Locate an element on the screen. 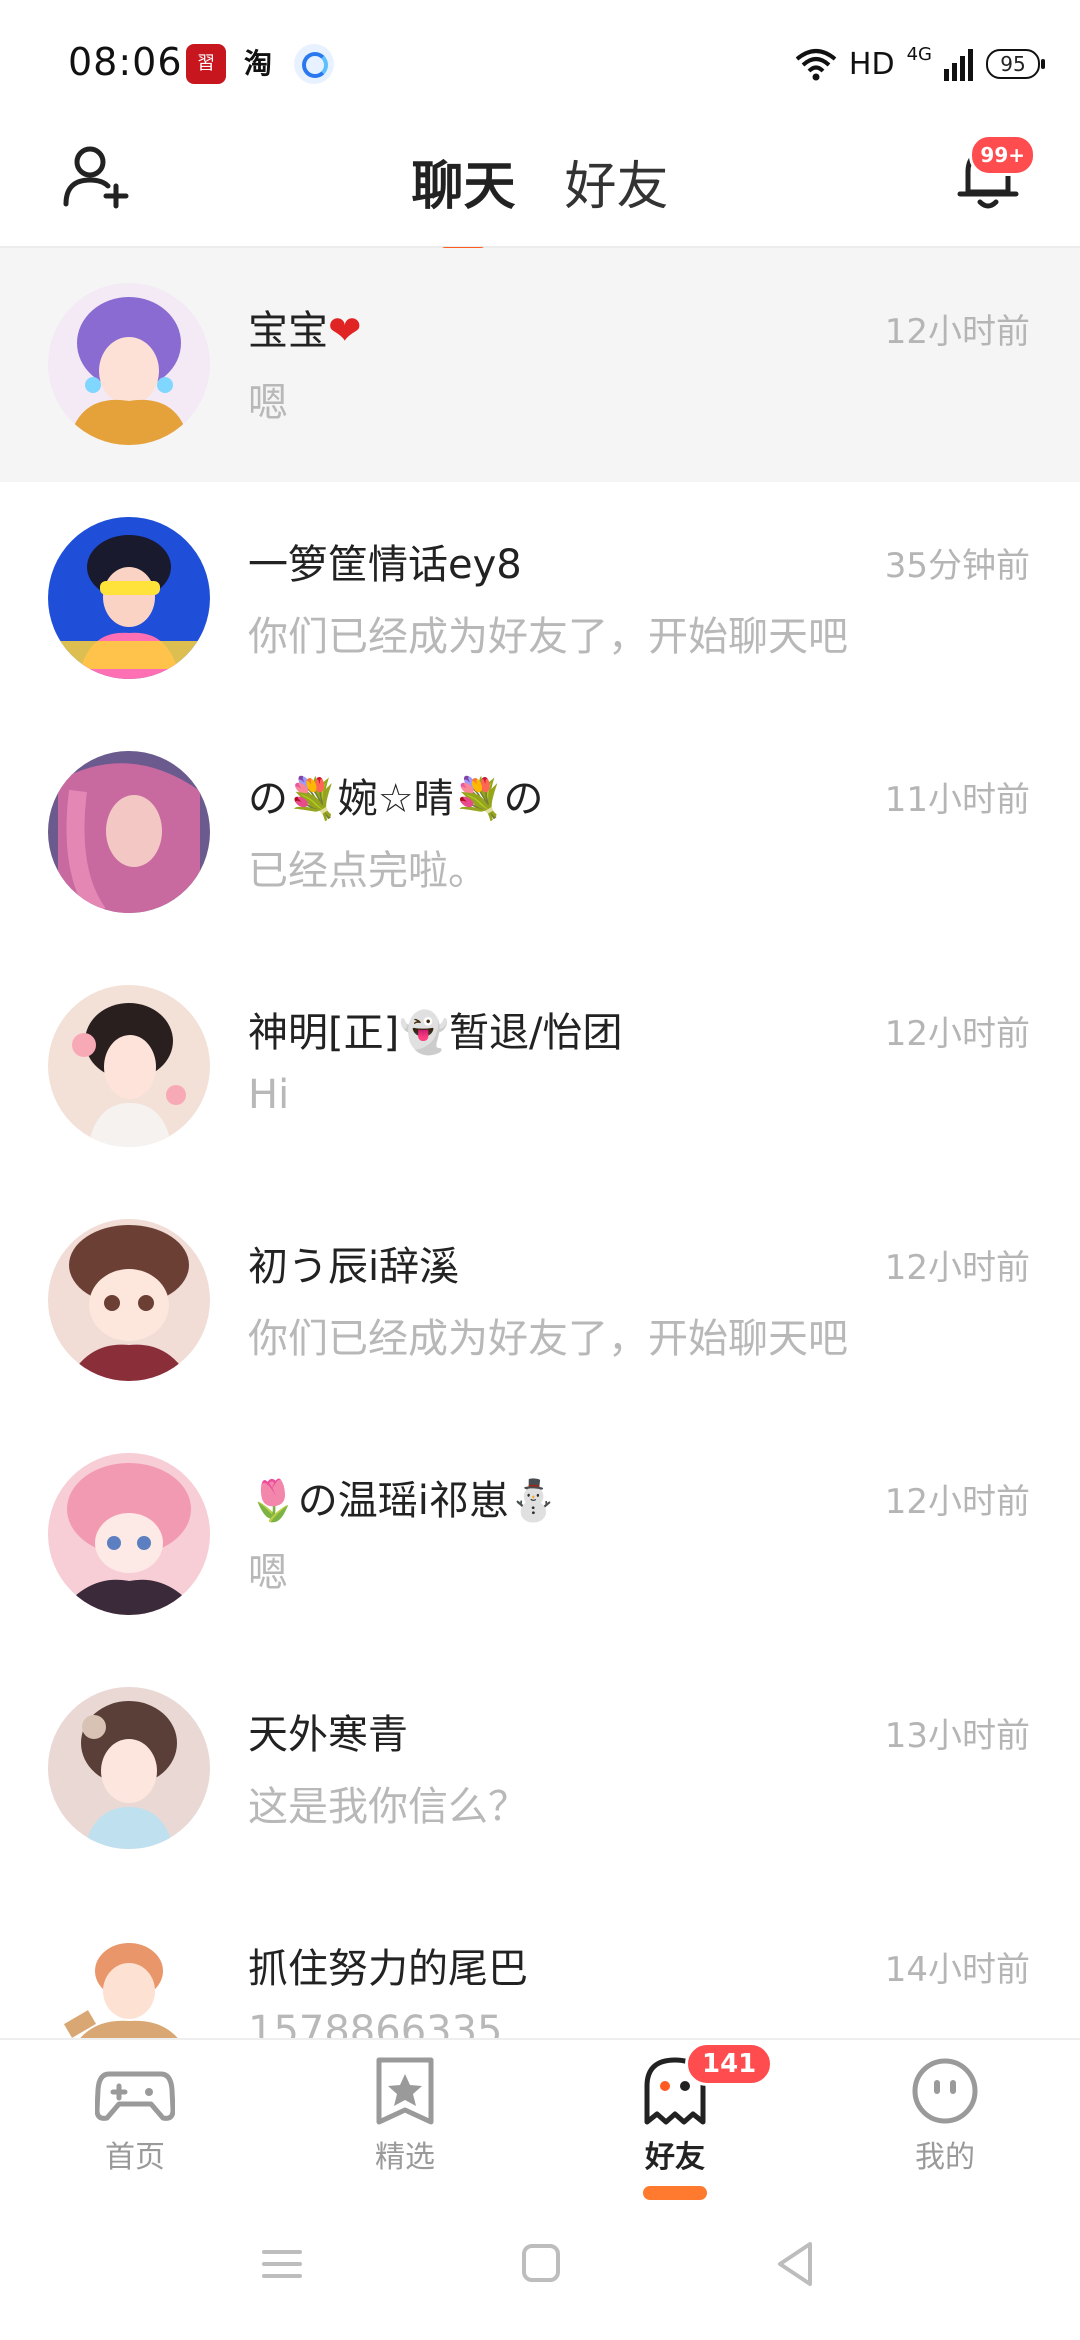 The width and height of the screenshot is (1080, 2340). heart-icon: ❤ is located at coordinates (345, 331).